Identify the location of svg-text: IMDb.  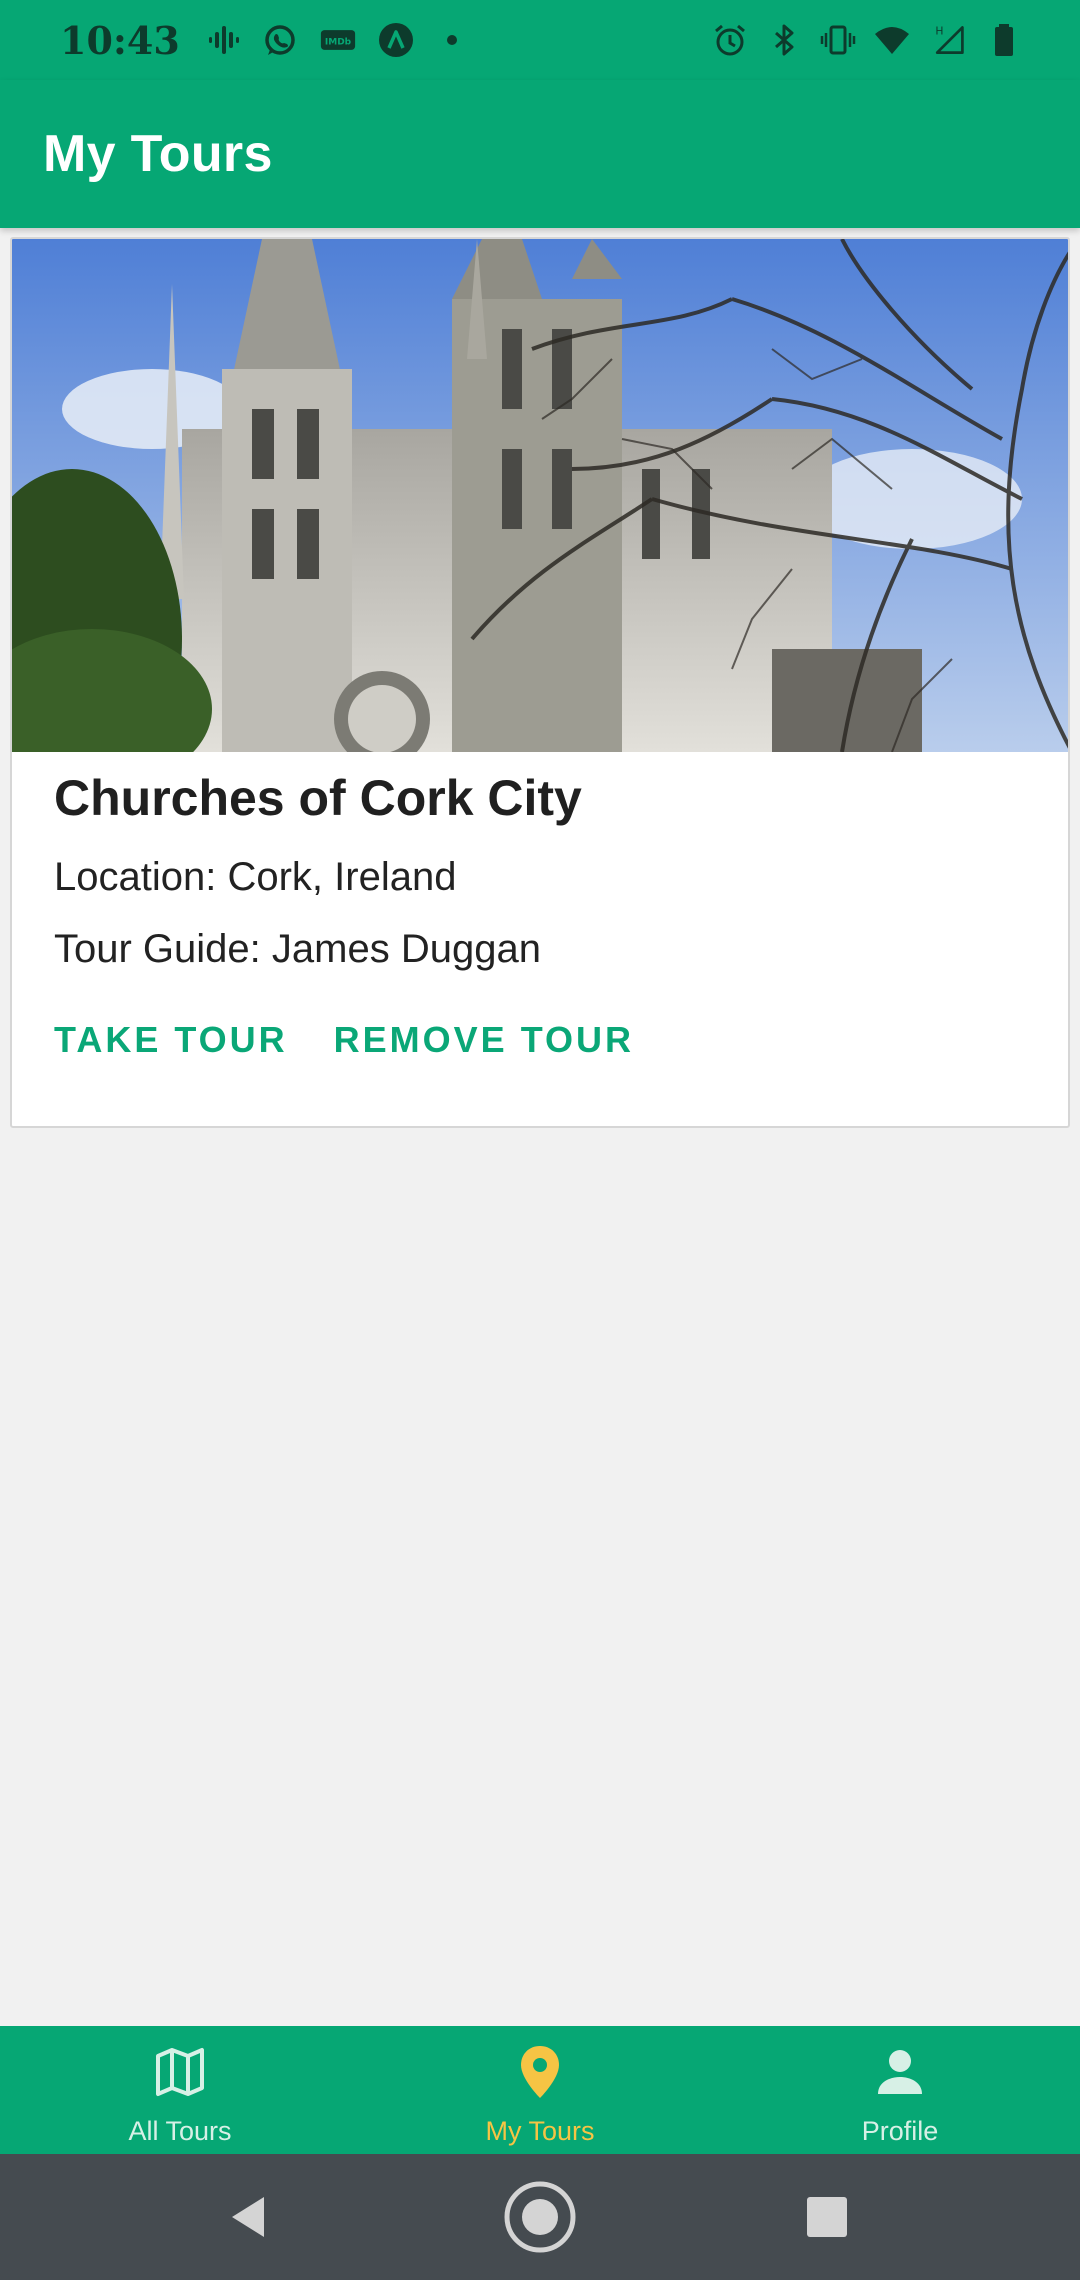
(338, 43).